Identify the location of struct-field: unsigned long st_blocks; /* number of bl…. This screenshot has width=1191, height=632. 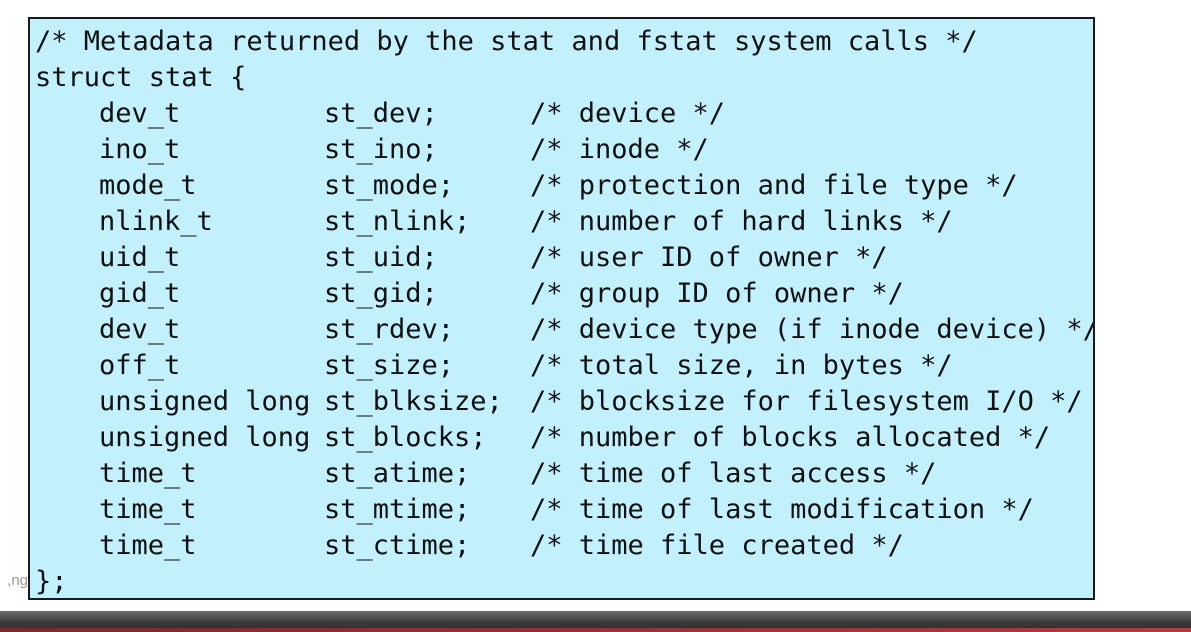
(564, 438).